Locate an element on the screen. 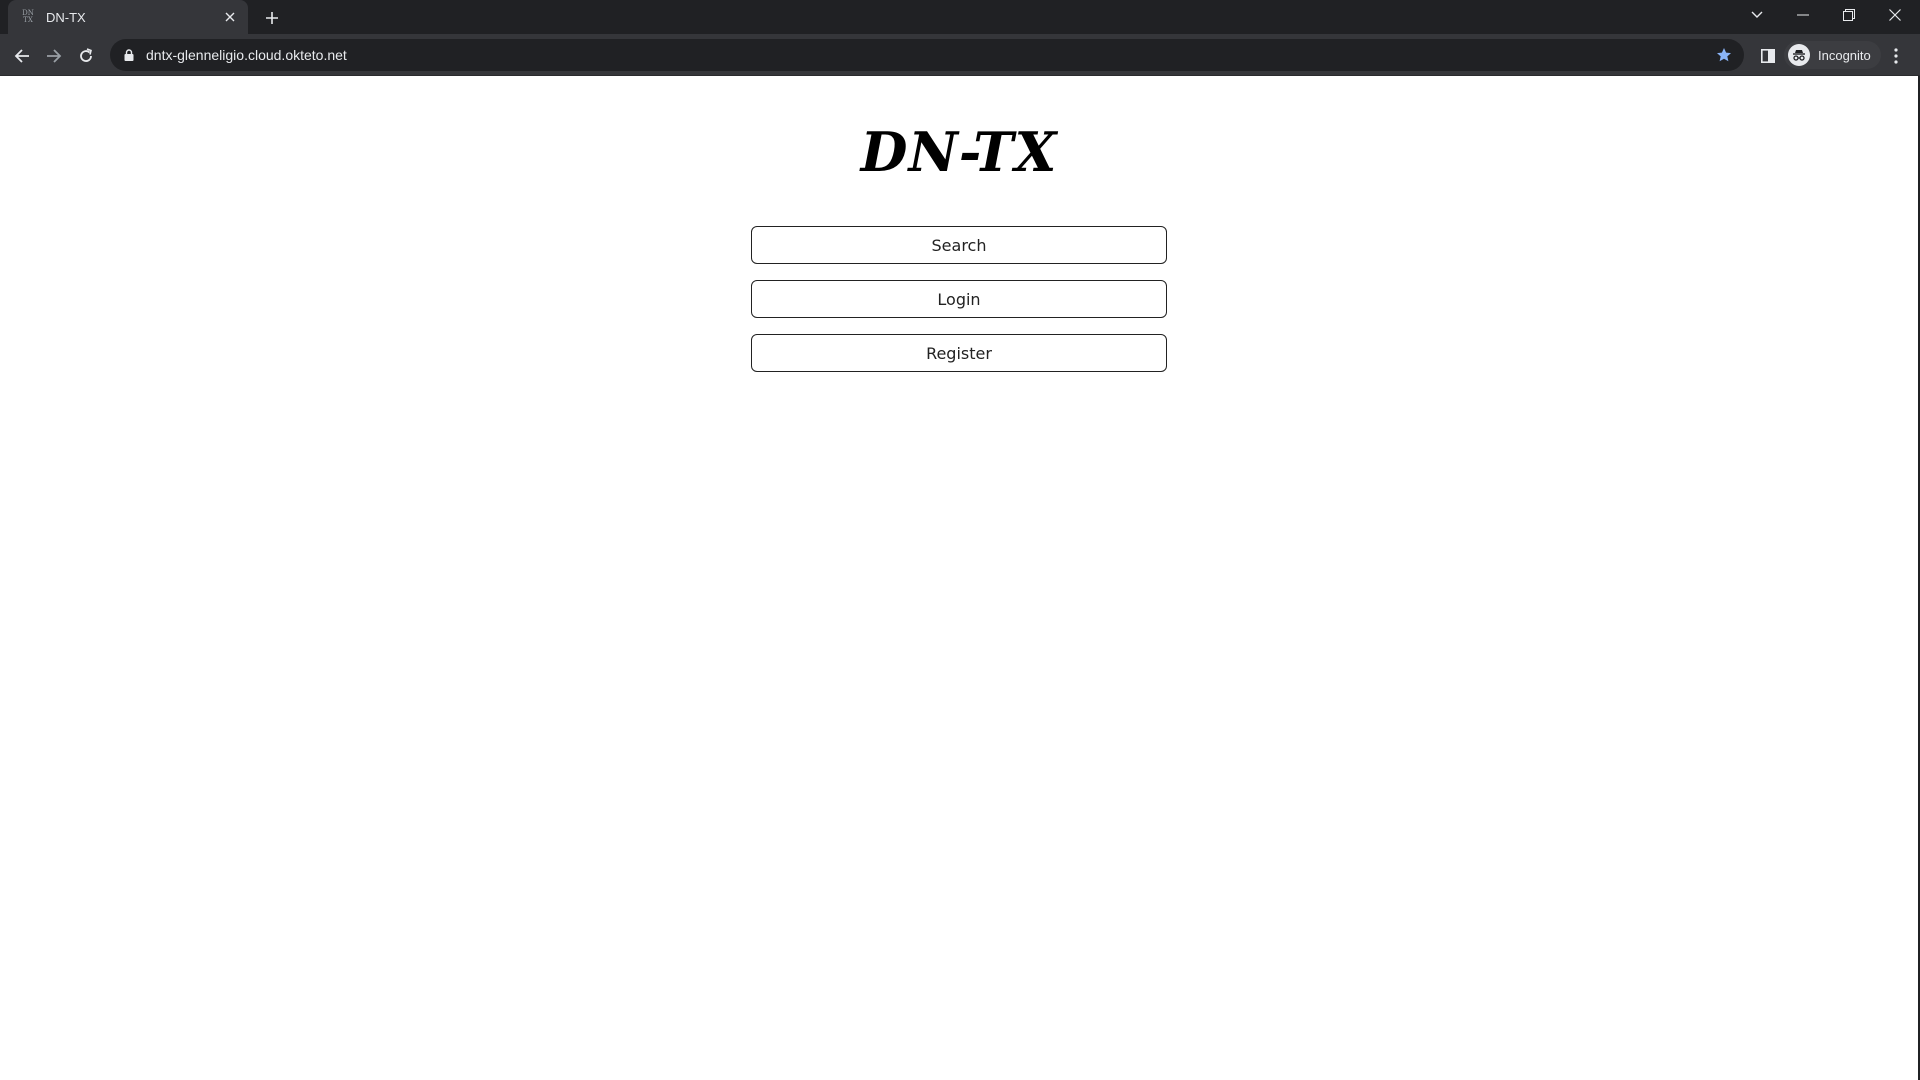  login-button: Login is located at coordinates (959, 299).